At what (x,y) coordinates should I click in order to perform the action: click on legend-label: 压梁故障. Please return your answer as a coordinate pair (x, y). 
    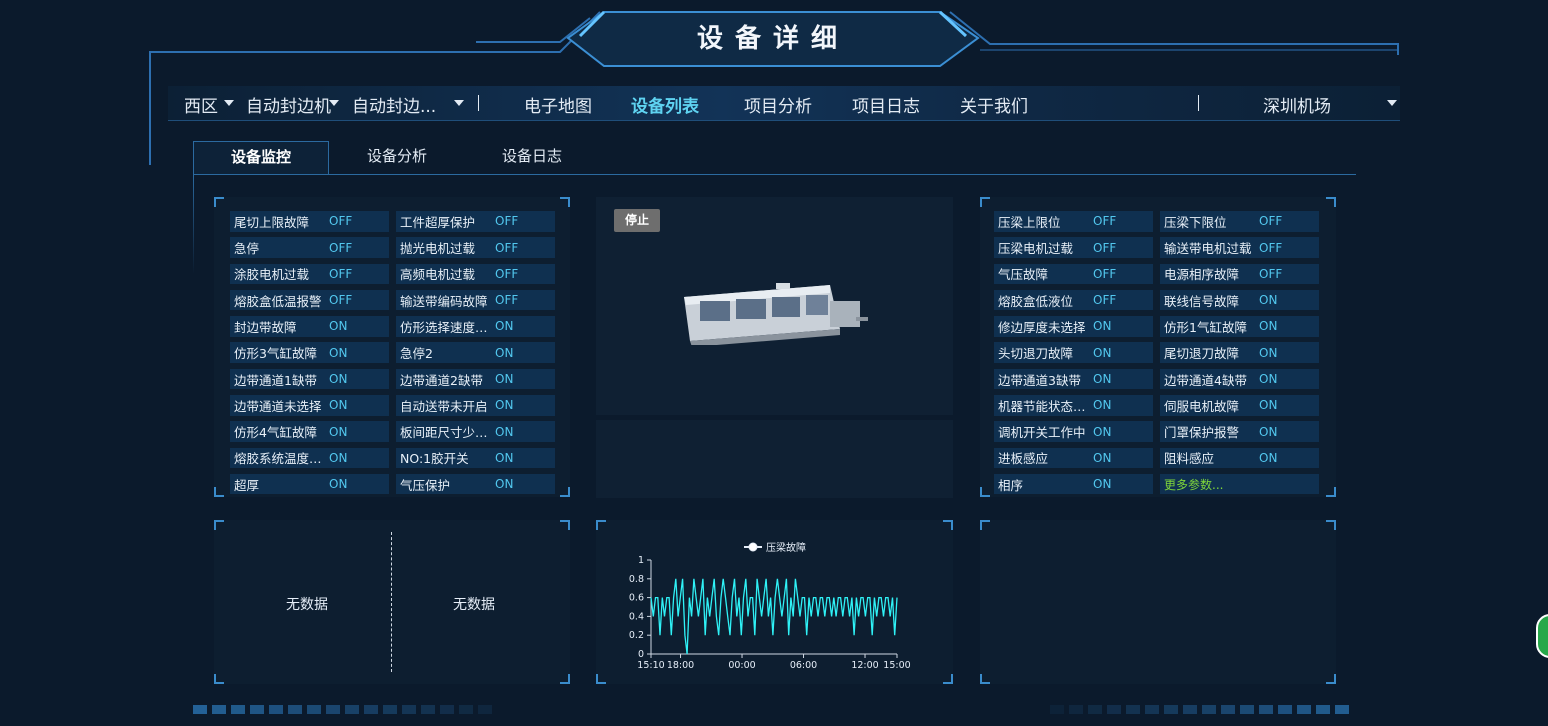
    Looking at the image, I should click on (786, 547).